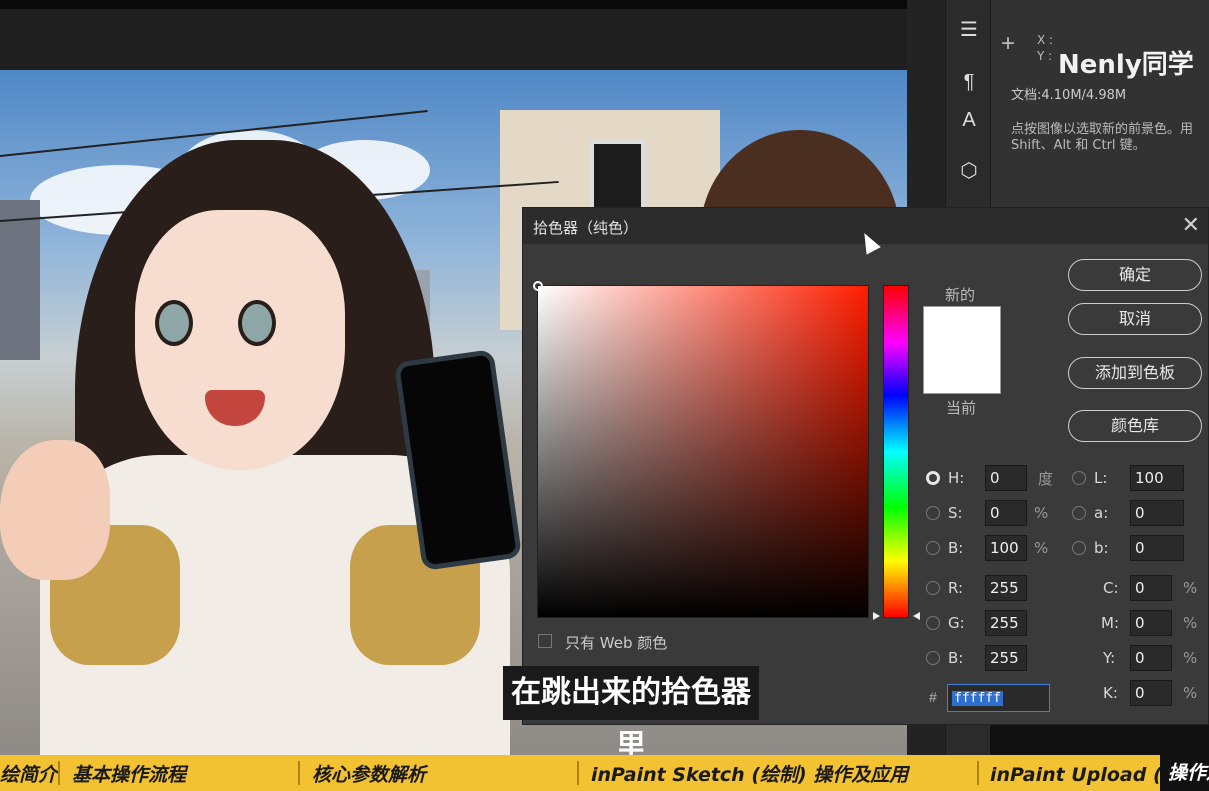 The width and height of the screenshot is (1209, 791). I want to click on paragraph-style-icon: ¶, so click(969, 82).